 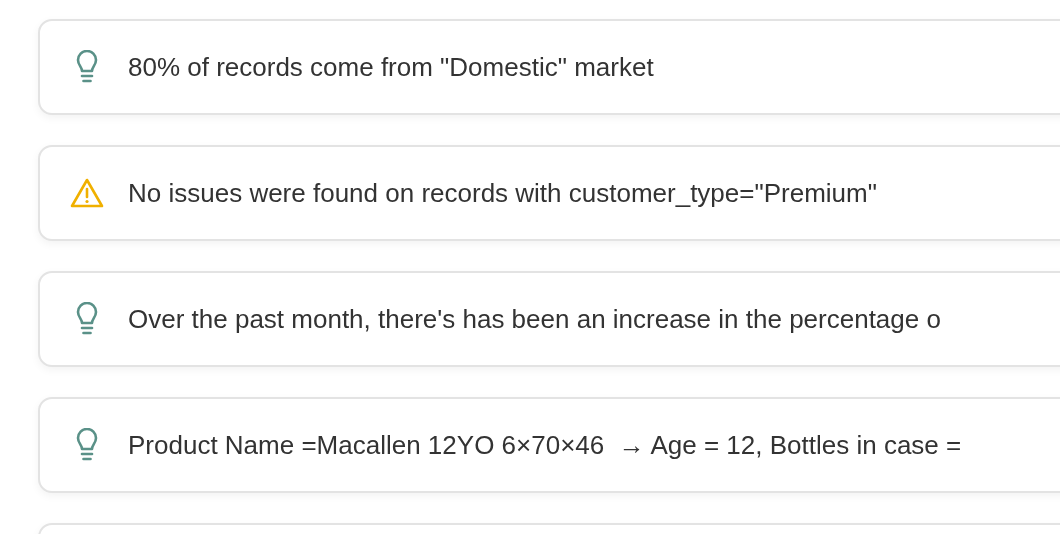 I want to click on insight-text: Product Name =Macallen 12YO 6×70×46 → Age = 12, Bottles in case =, so click(x=545, y=445).